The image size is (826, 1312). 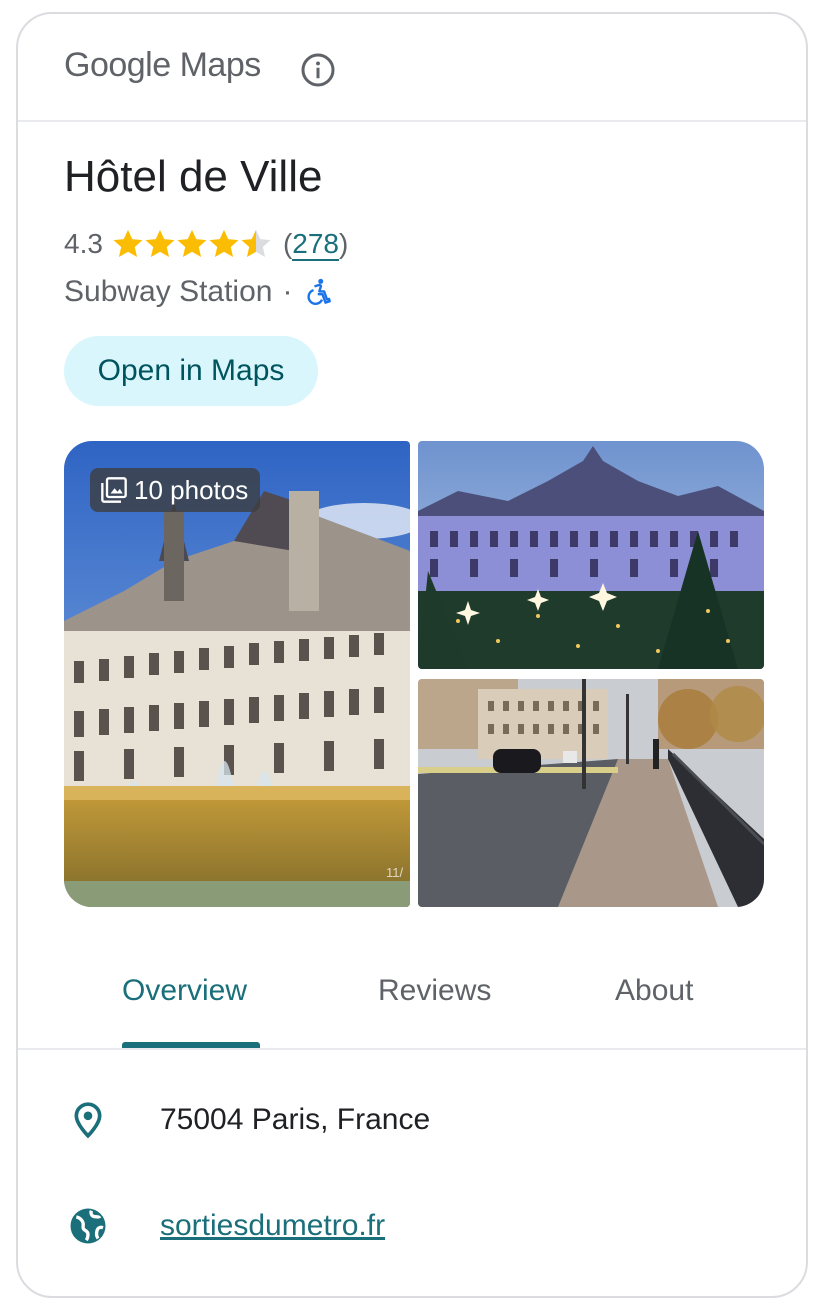 I want to click on tab-overview: Overview, so click(x=184, y=991).